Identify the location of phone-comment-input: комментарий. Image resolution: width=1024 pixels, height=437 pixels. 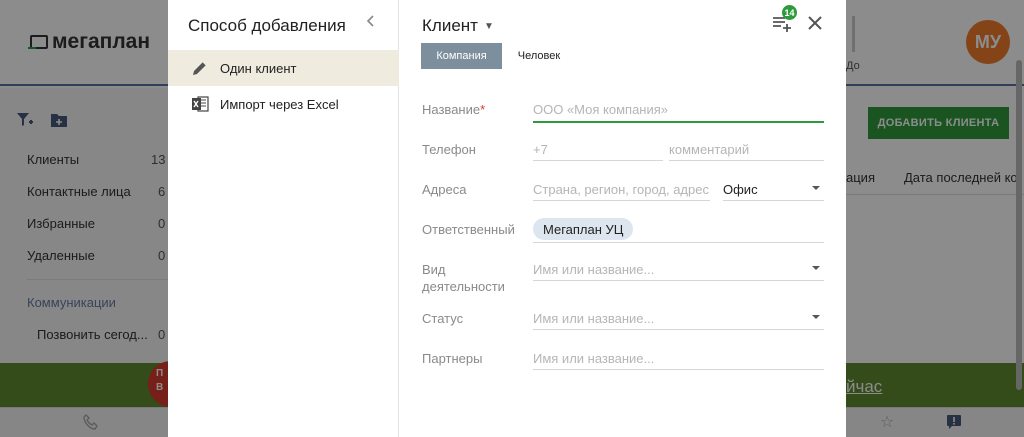
(746, 150).